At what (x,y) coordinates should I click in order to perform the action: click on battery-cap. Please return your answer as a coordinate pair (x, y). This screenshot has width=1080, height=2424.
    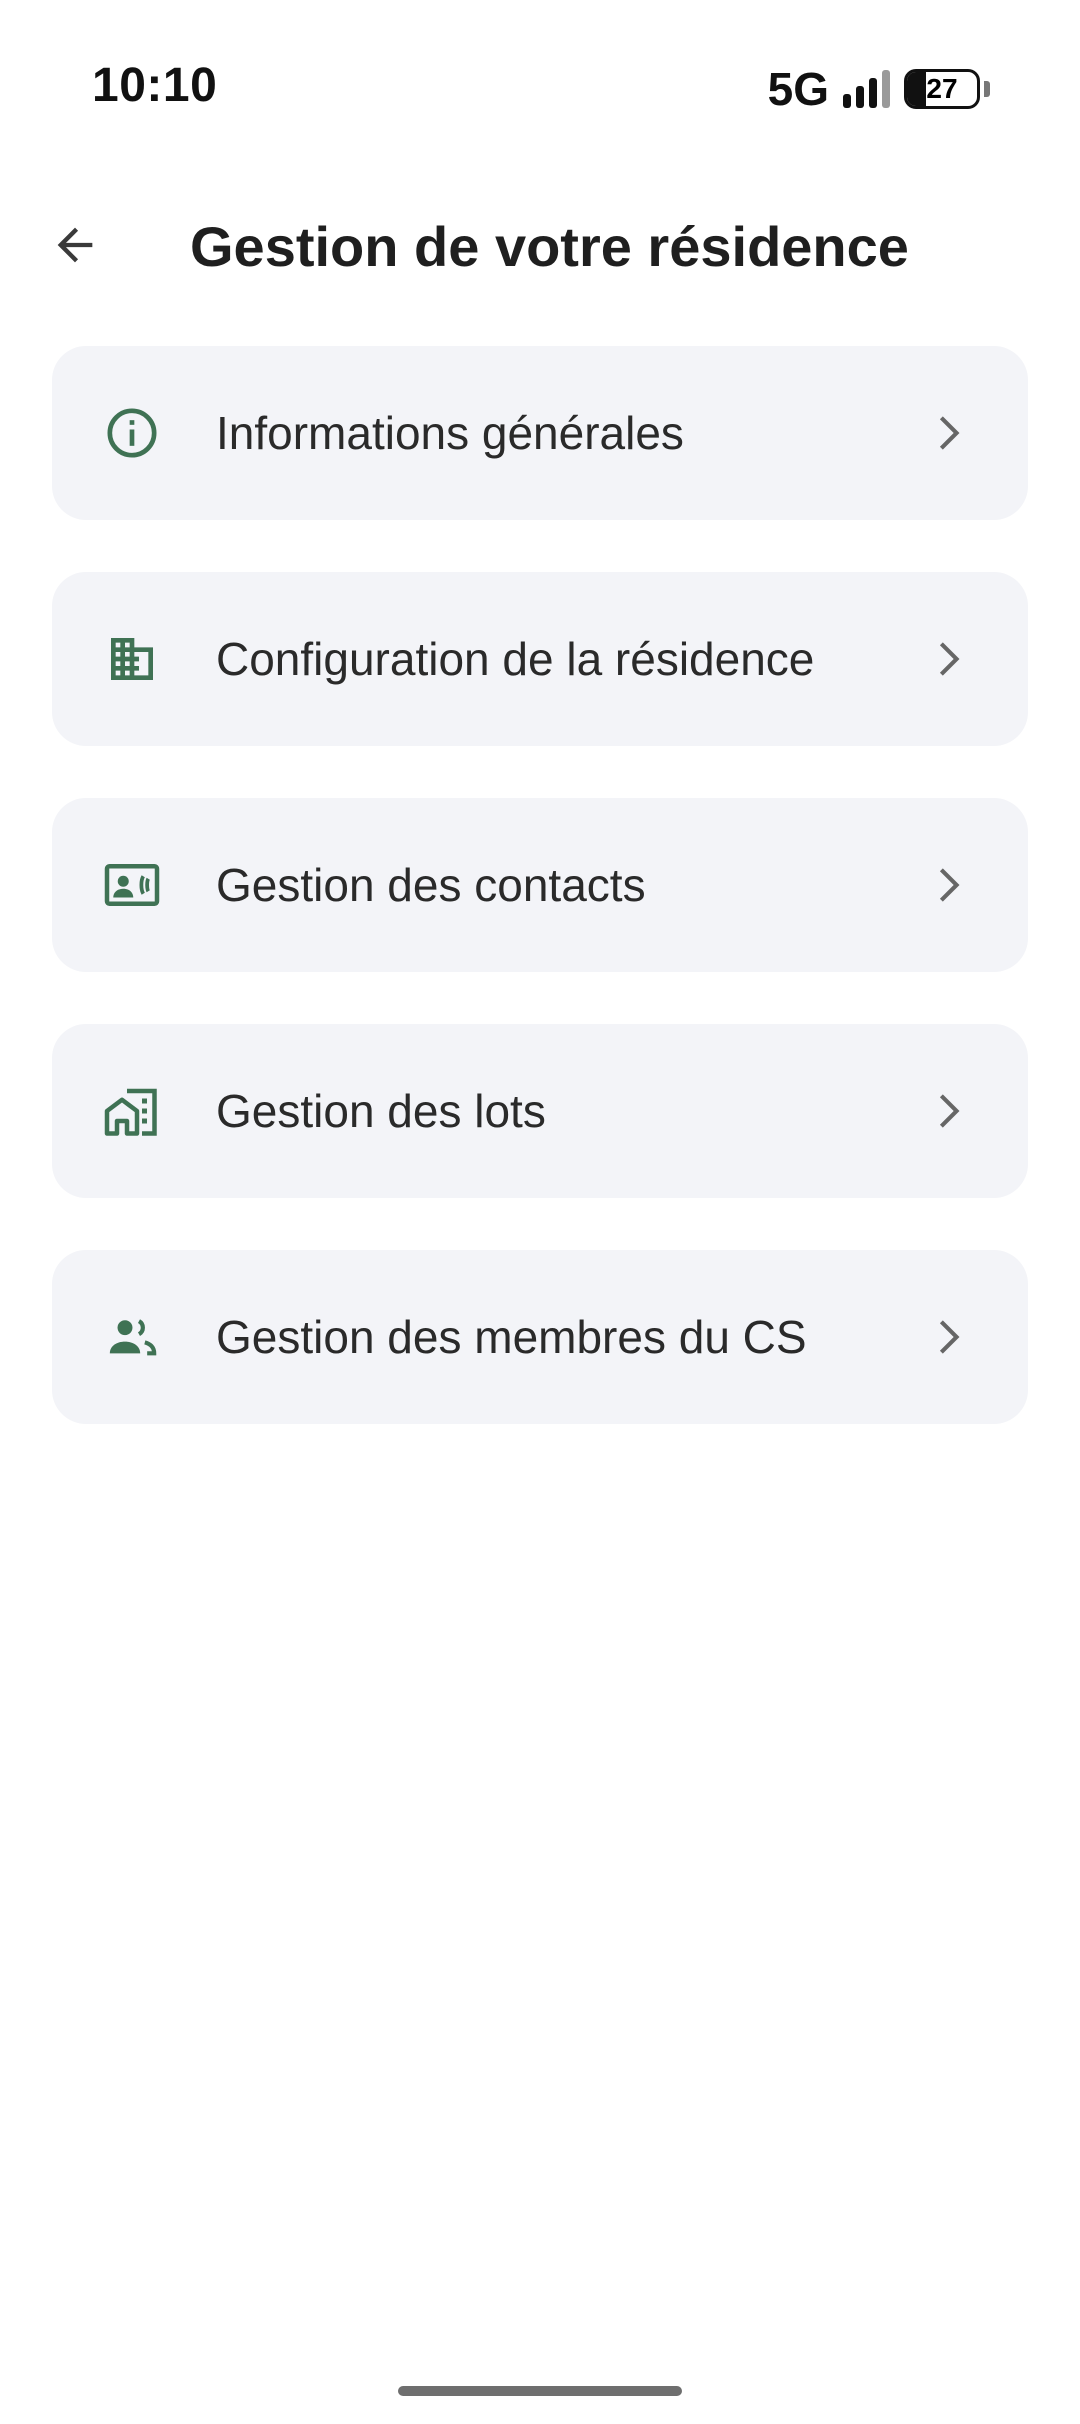
    Looking at the image, I should click on (987, 89).